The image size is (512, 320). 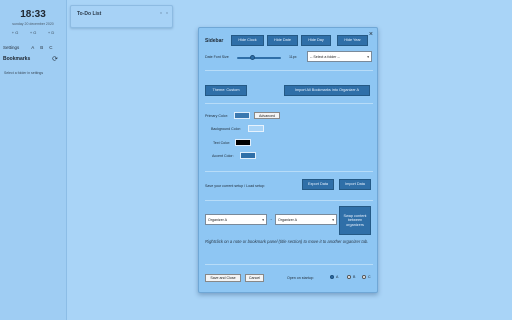 I want to click on hide-date-button: Hide Date, so click(x=282, y=40).